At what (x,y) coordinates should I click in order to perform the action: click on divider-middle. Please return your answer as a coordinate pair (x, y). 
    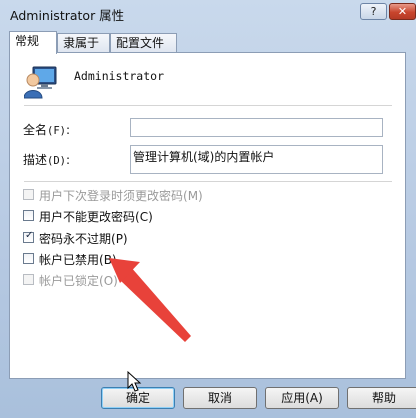
    Looking at the image, I should click on (208, 181).